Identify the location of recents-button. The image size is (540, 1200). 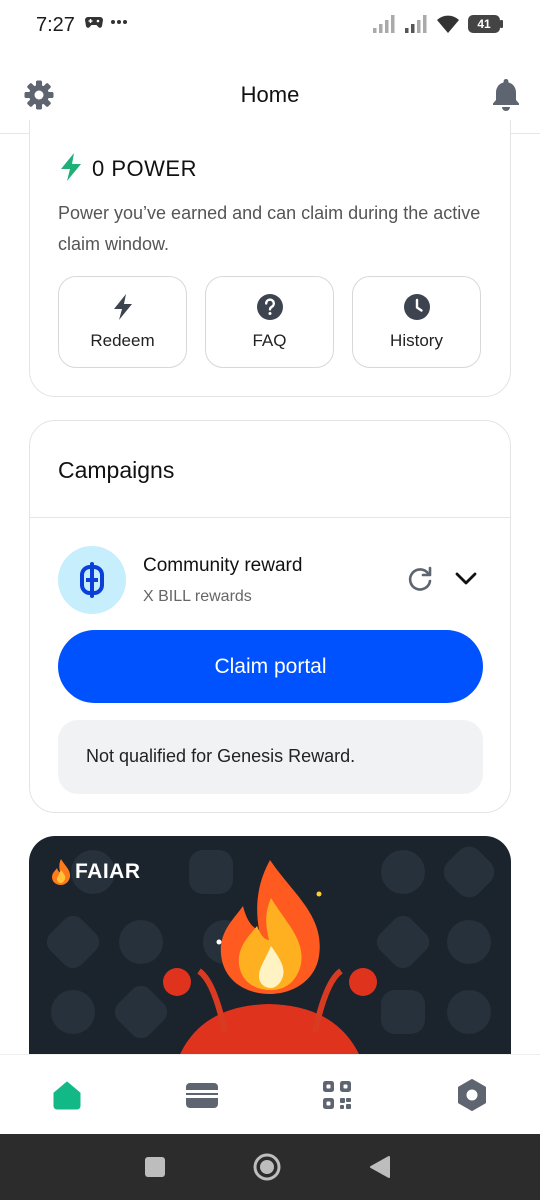
(155, 1167).